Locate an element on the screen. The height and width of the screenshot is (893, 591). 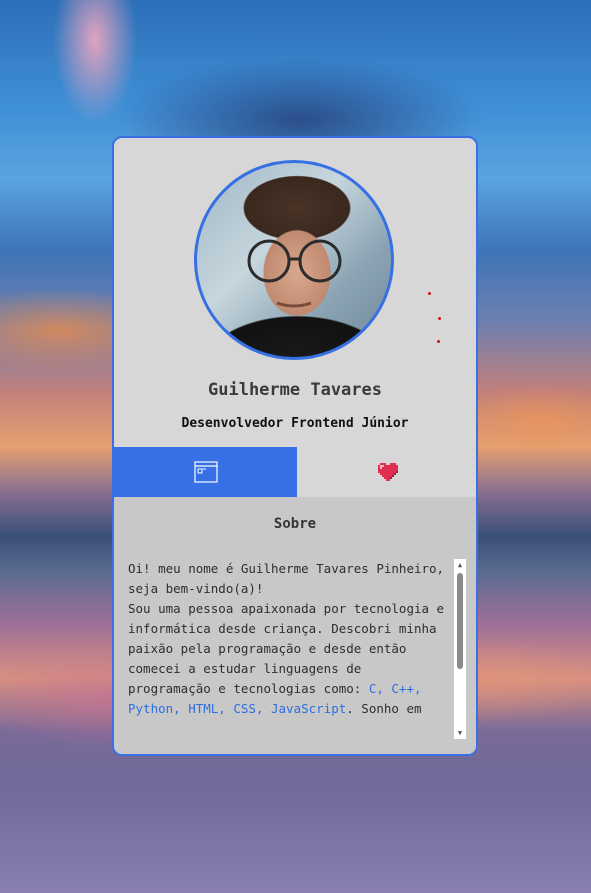
scroll-up-arrow-icon: ▲ is located at coordinates (460, 565).